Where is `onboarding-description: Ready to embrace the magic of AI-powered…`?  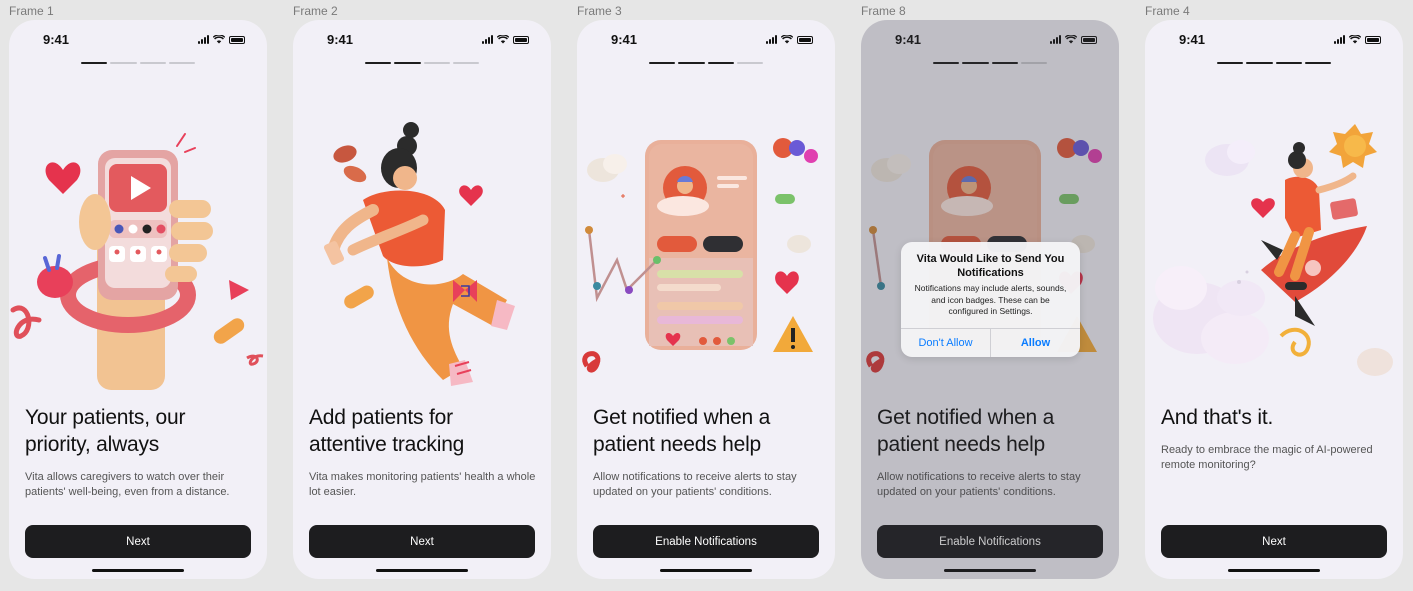 onboarding-description: Ready to embrace the magic of AI-powered… is located at coordinates (1267, 457).